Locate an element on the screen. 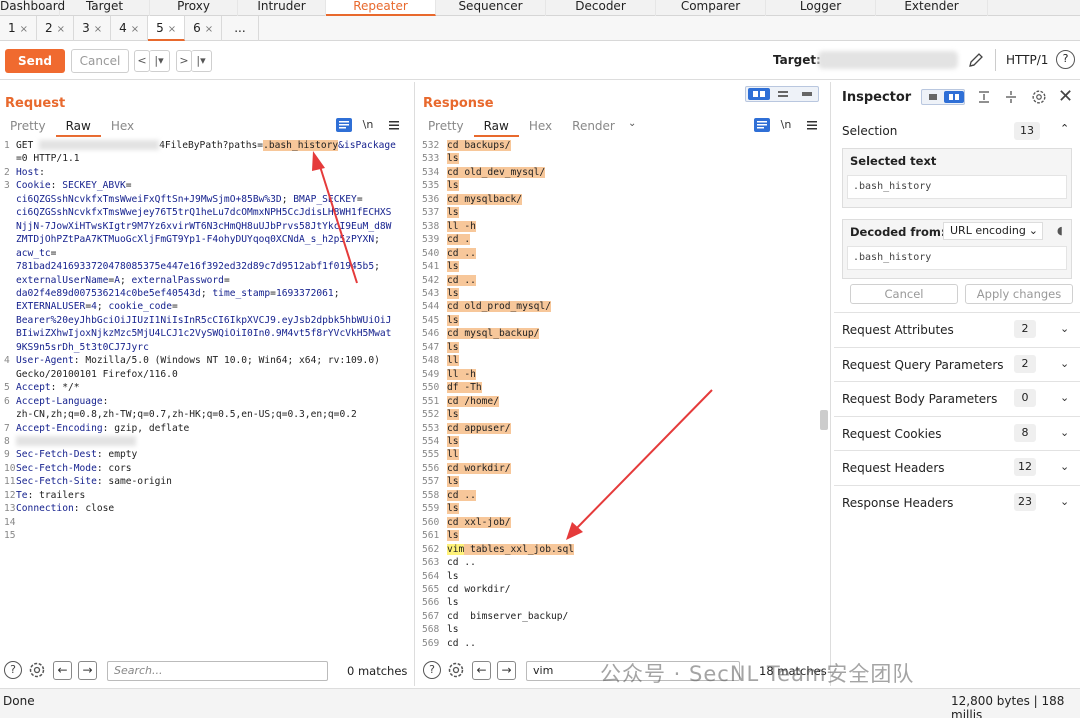 The image size is (1080, 718). section-count-badge: 2 is located at coordinates (1025, 329).